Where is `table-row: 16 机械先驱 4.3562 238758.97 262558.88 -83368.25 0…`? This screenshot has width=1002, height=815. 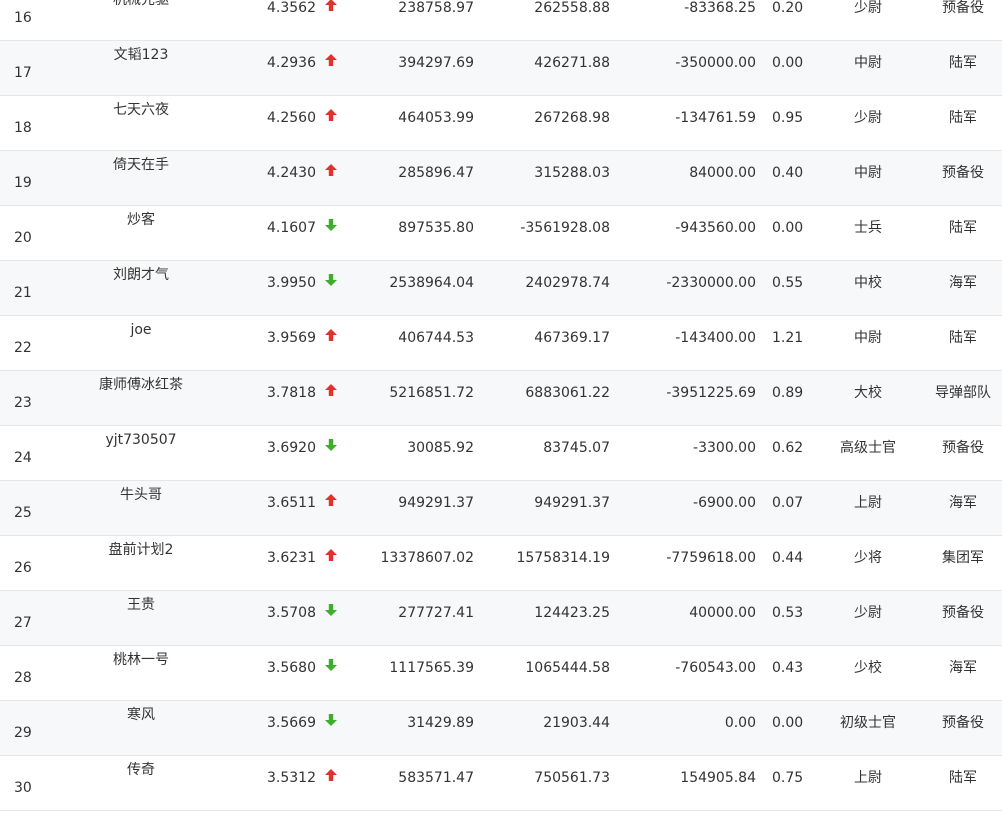 table-row: 16 机械先驱 4.3562 238758.97 262558.88 -83368.25 0… is located at coordinates (501, 20).